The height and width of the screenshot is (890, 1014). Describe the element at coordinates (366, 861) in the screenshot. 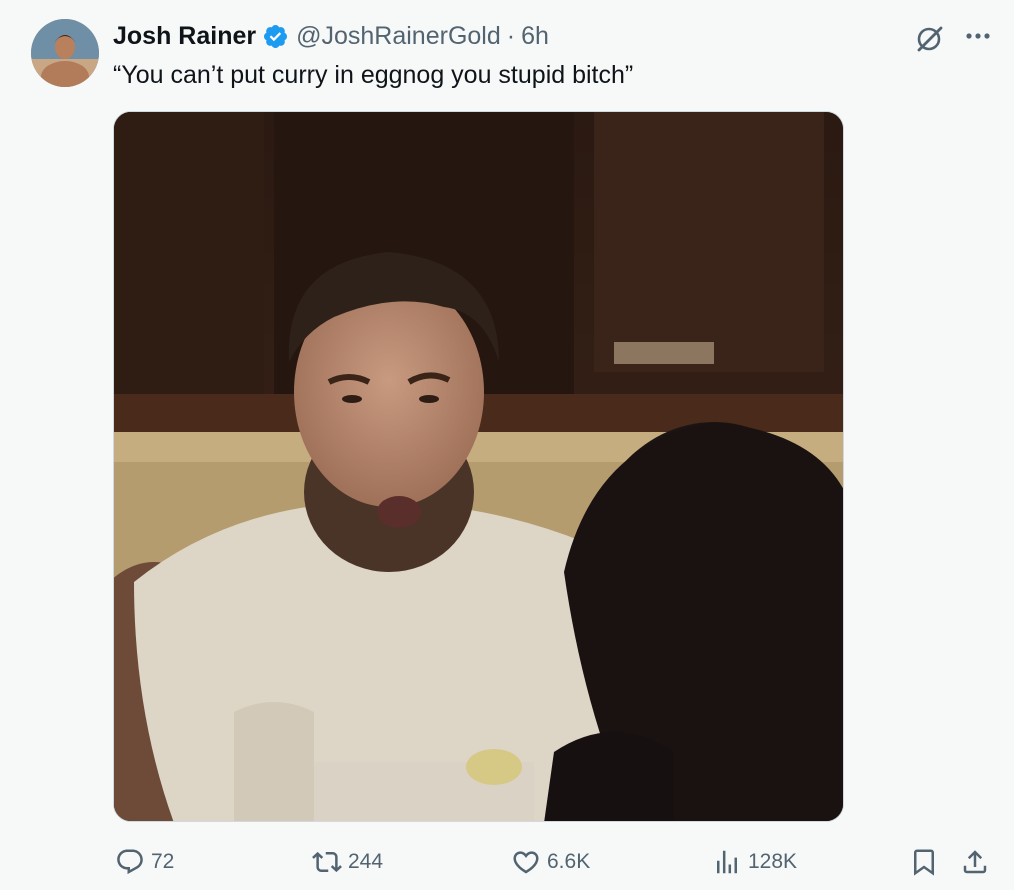

I see `retweet-count: 244` at that location.